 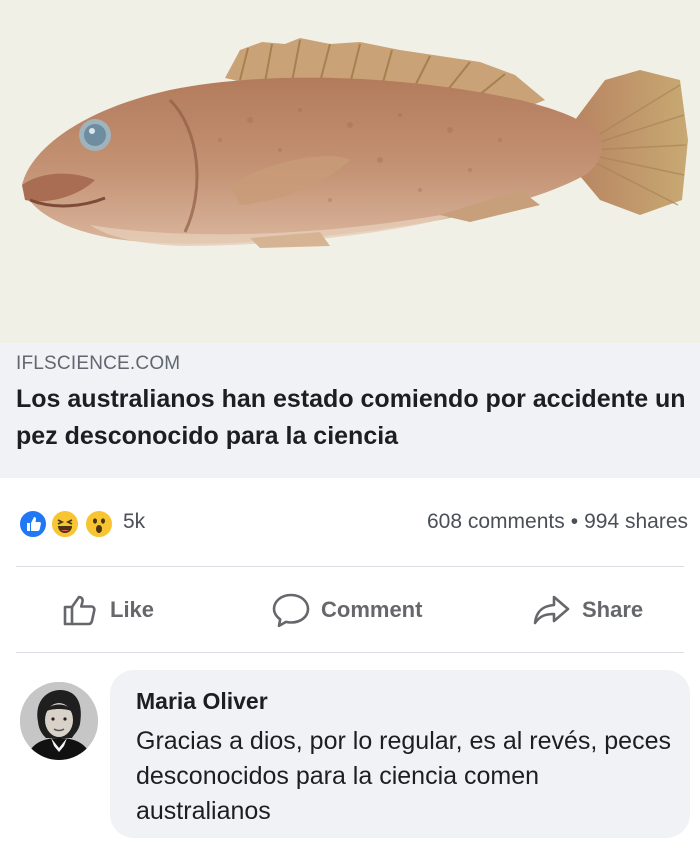 I want to click on comment-label: Comment, so click(x=372, y=609).